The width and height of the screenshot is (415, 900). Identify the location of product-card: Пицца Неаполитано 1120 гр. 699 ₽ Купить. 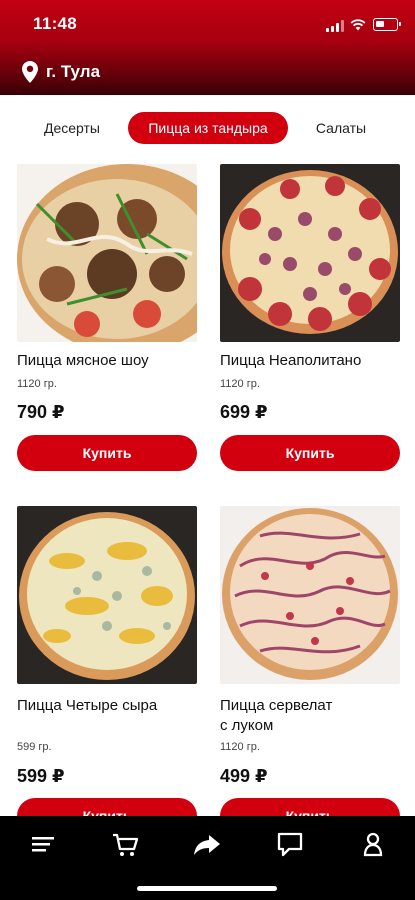
(310, 319).